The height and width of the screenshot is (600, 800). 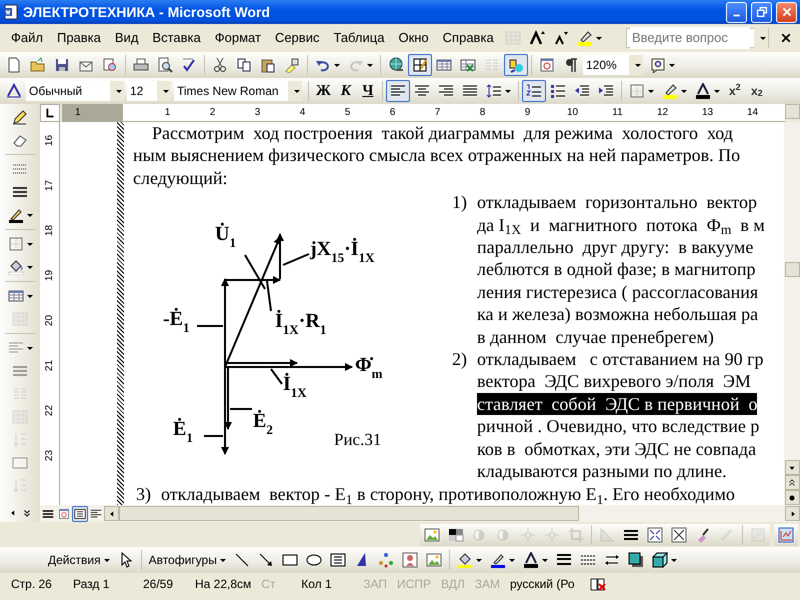 What do you see at coordinates (268, 65) in the screenshot?
I see `paste-icon` at bounding box center [268, 65].